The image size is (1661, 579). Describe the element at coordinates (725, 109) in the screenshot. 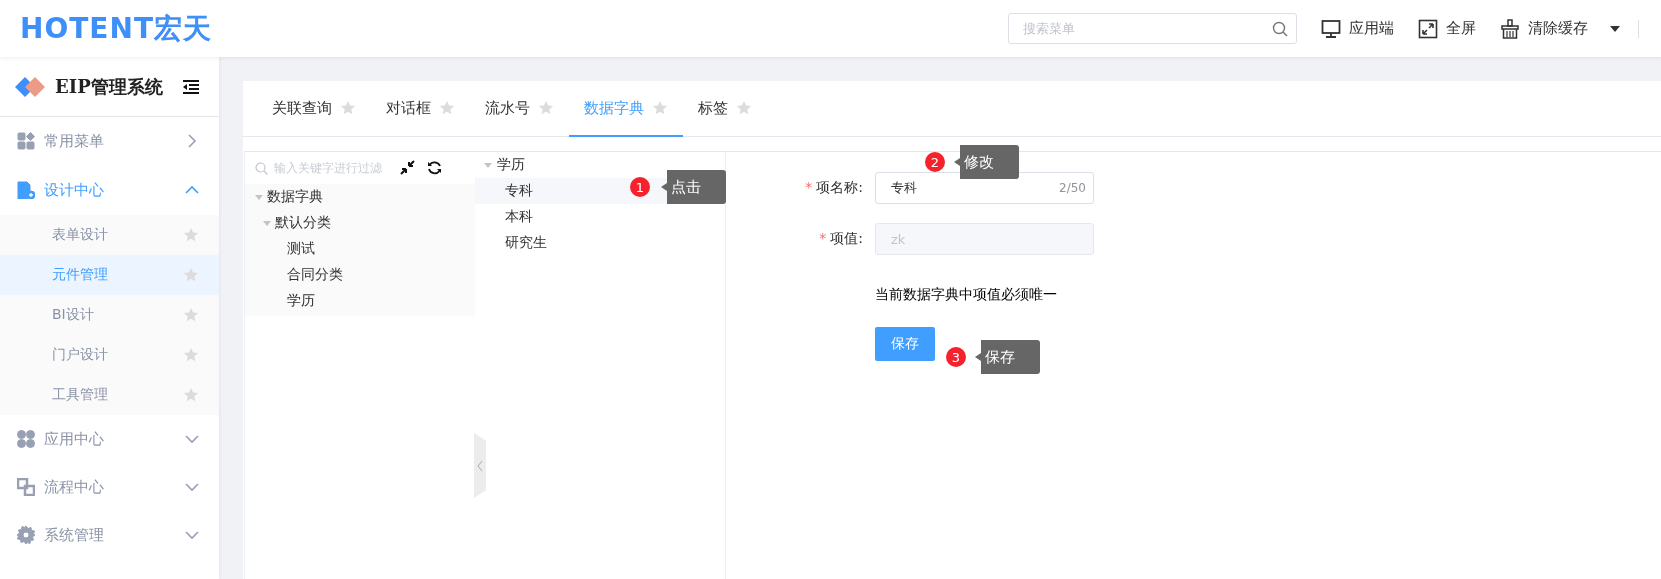

I see `tab: 标签` at that location.